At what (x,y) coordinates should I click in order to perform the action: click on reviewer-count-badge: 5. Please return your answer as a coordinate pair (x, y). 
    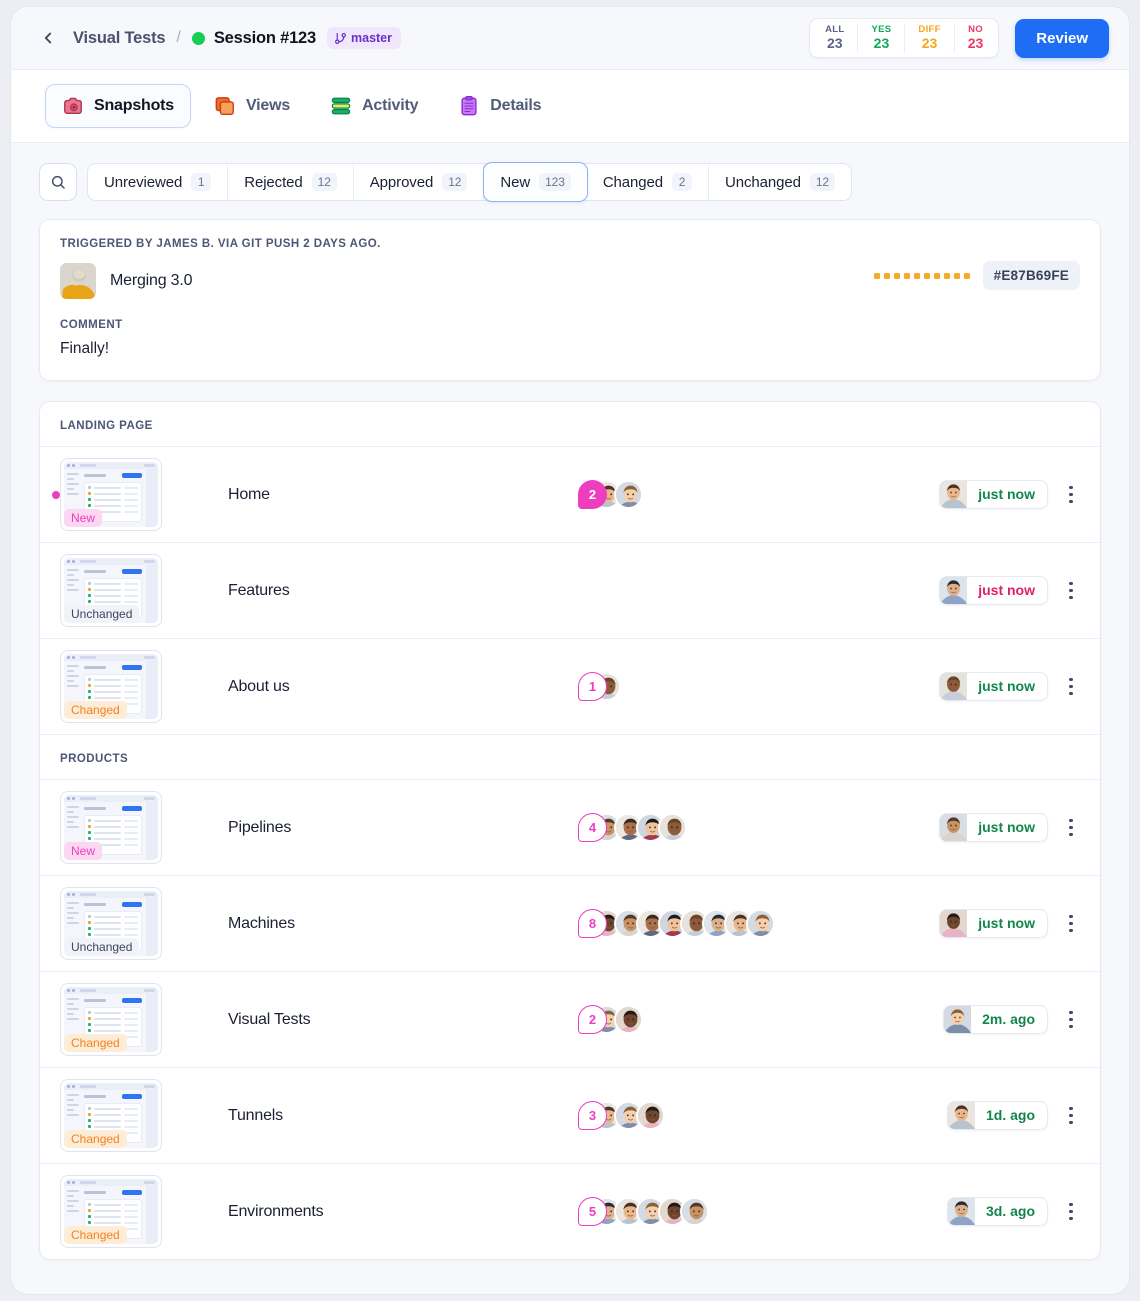
    Looking at the image, I should click on (592, 1211).